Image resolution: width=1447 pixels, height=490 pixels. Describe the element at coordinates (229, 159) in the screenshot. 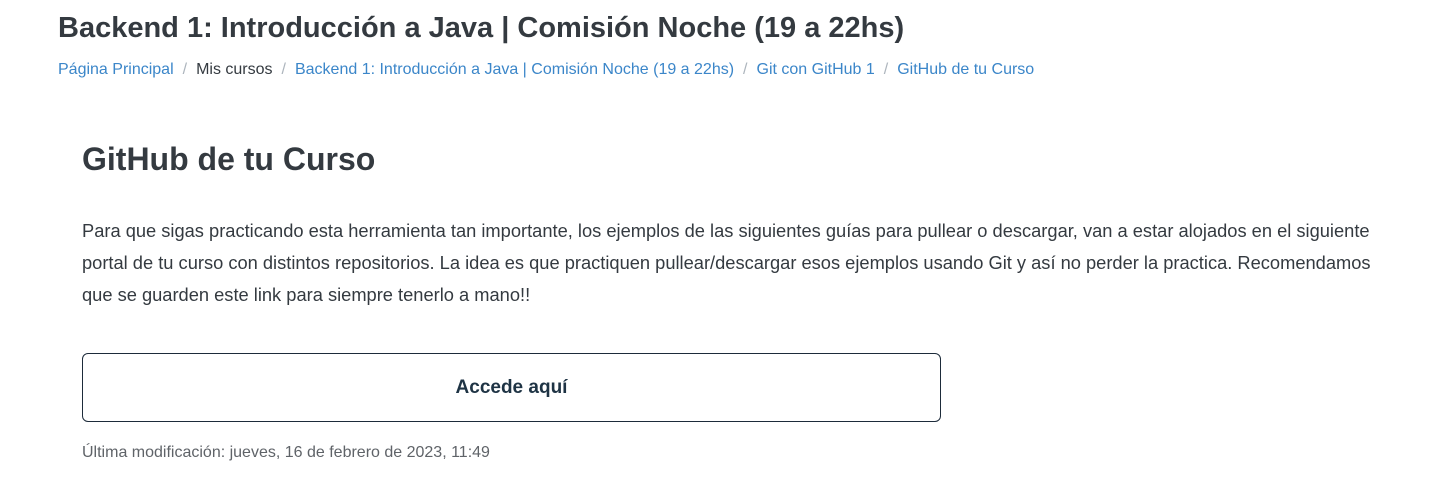

I see `activity-title: GitHub de tu Curso` at that location.